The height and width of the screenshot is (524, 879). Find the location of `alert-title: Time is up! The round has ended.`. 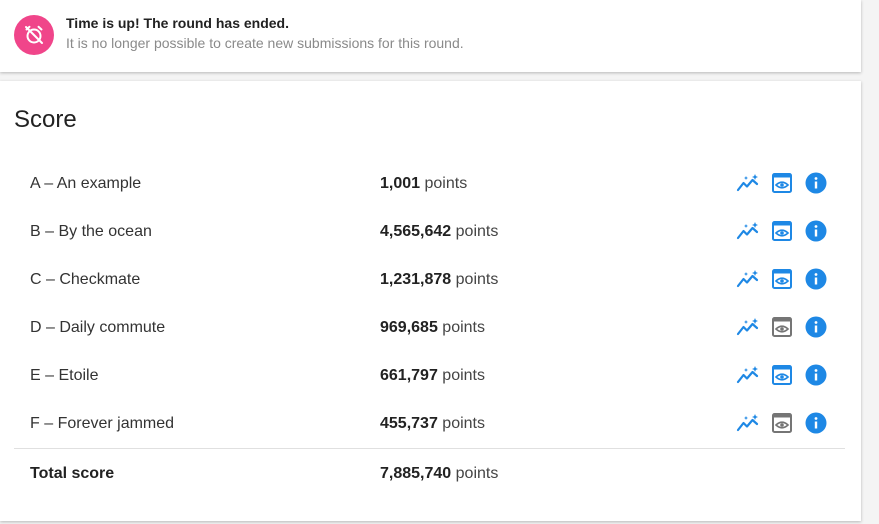

alert-title: Time is up! The round has ended. is located at coordinates (177, 23).